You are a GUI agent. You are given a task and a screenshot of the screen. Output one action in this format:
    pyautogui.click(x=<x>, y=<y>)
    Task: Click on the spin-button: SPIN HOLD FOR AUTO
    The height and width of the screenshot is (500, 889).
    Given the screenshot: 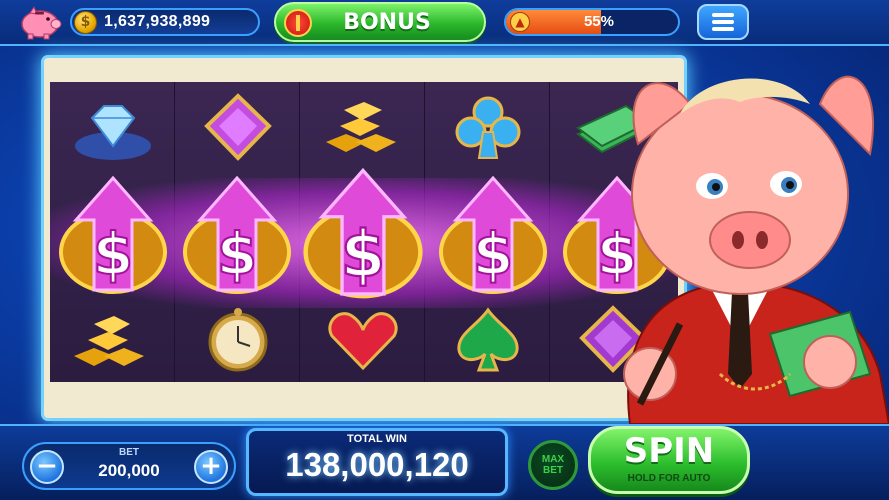 What is the action you would take?
    pyautogui.click(x=669, y=460)
    